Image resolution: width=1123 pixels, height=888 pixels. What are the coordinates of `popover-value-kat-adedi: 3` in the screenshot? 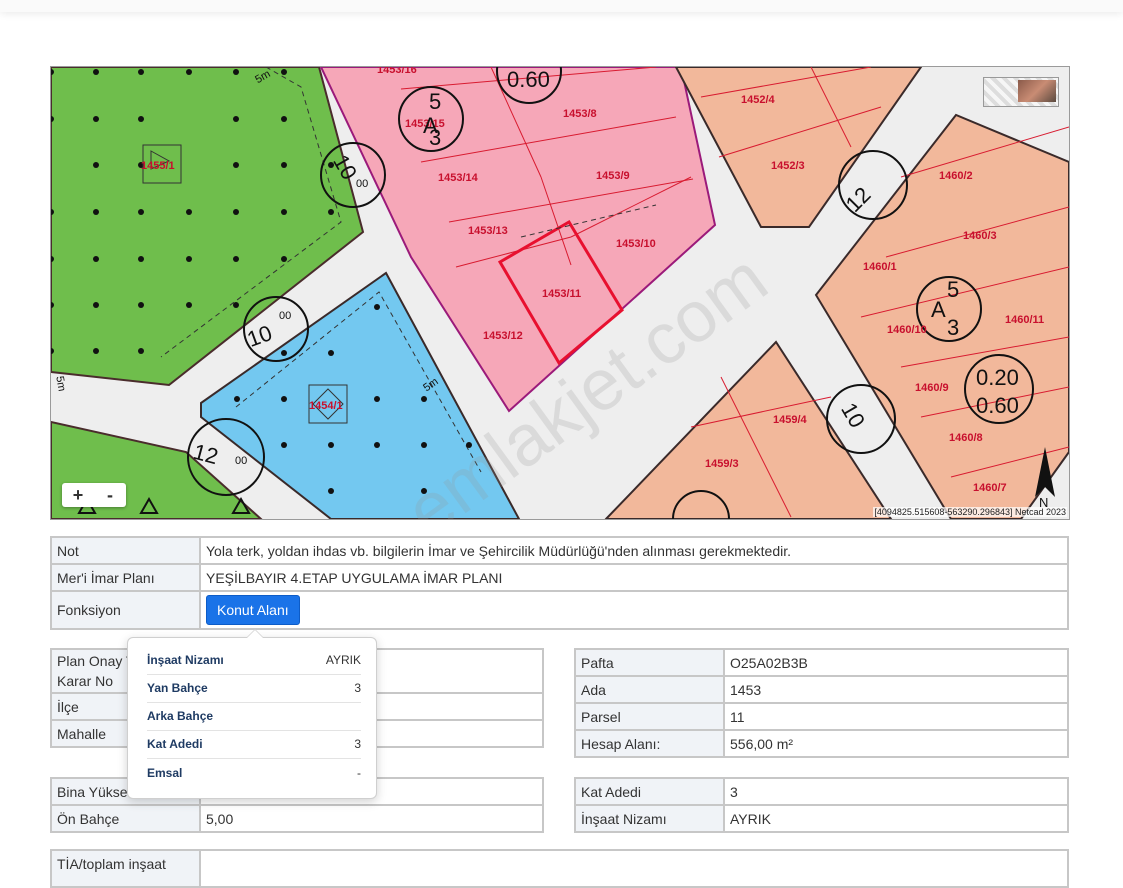 It's located at (357, 744).